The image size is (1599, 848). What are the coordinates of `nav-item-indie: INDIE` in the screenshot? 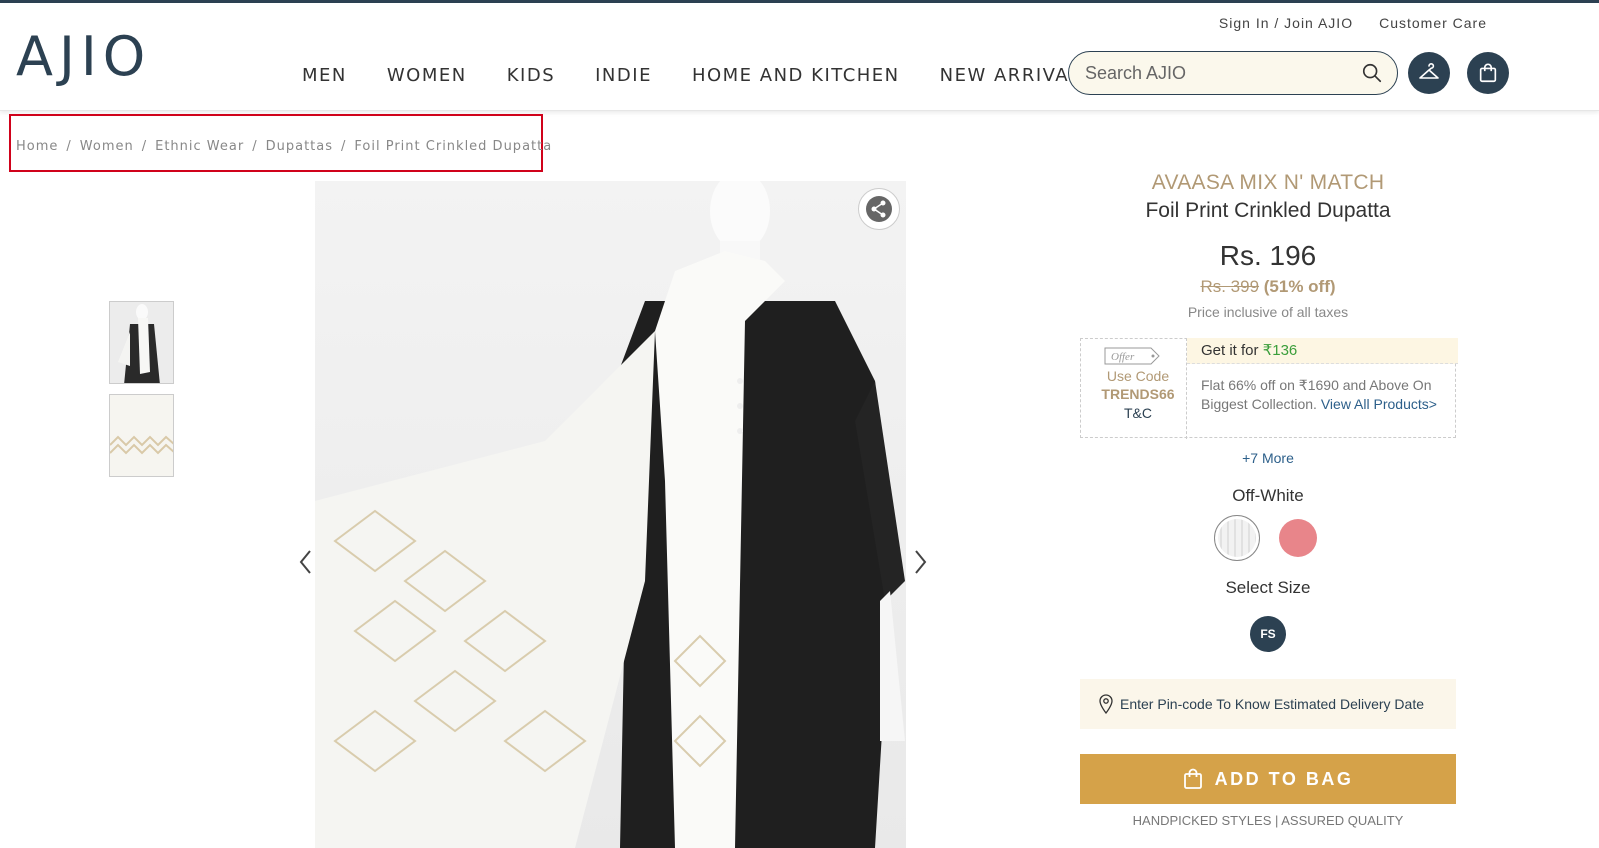 It's located at (623, 75).